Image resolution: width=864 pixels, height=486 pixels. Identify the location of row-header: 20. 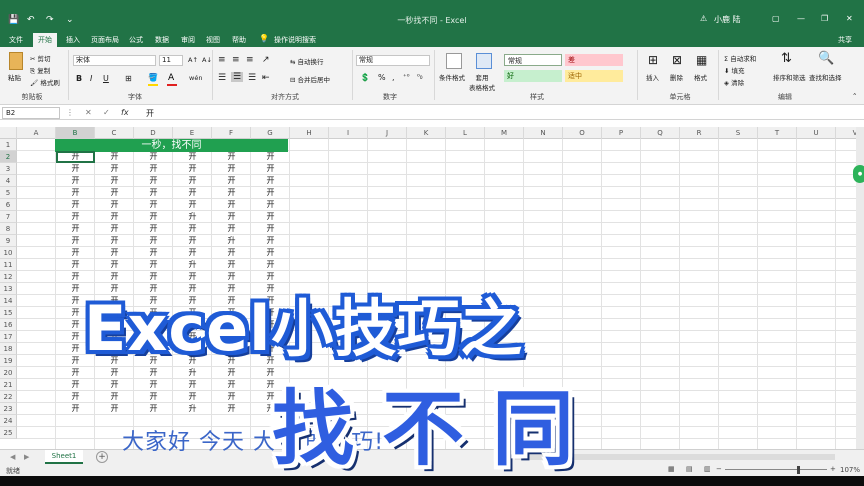
(8, 373).